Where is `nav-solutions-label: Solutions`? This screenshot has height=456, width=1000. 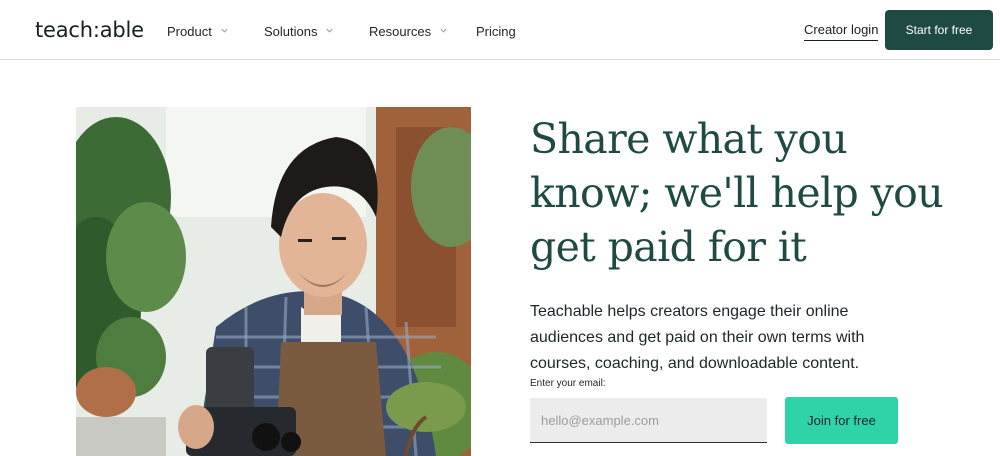
nav-solutions-label: Solutions is located at coordinates (291, 31).